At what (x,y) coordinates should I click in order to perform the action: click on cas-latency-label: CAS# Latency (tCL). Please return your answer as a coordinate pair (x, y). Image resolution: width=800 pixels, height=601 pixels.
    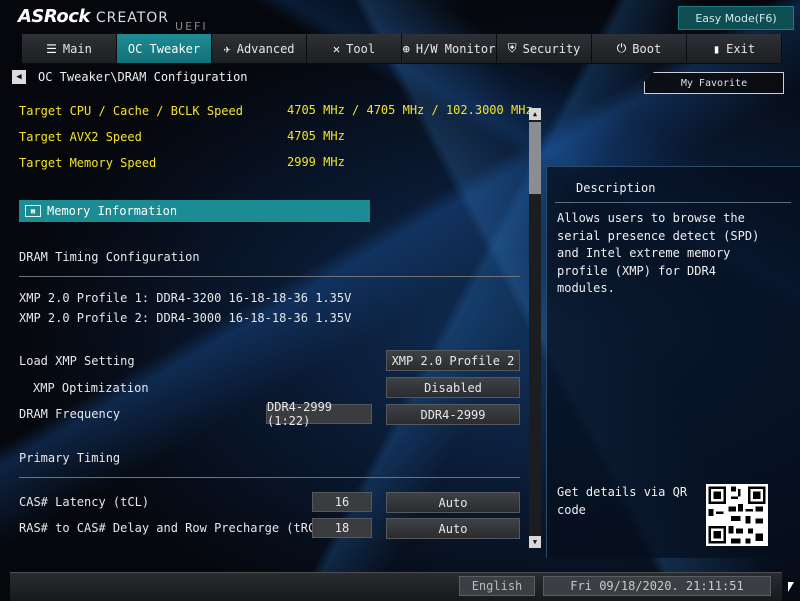
    Looking at the image, I should click on (84, 502).